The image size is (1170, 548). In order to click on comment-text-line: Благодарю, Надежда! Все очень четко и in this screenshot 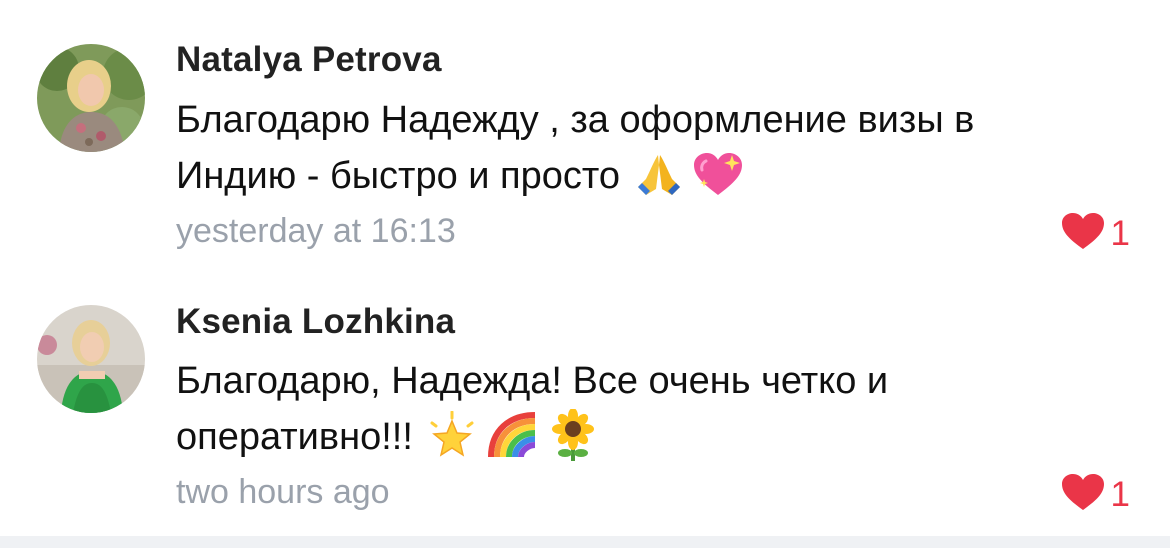, I will do `click(532, 381)`.